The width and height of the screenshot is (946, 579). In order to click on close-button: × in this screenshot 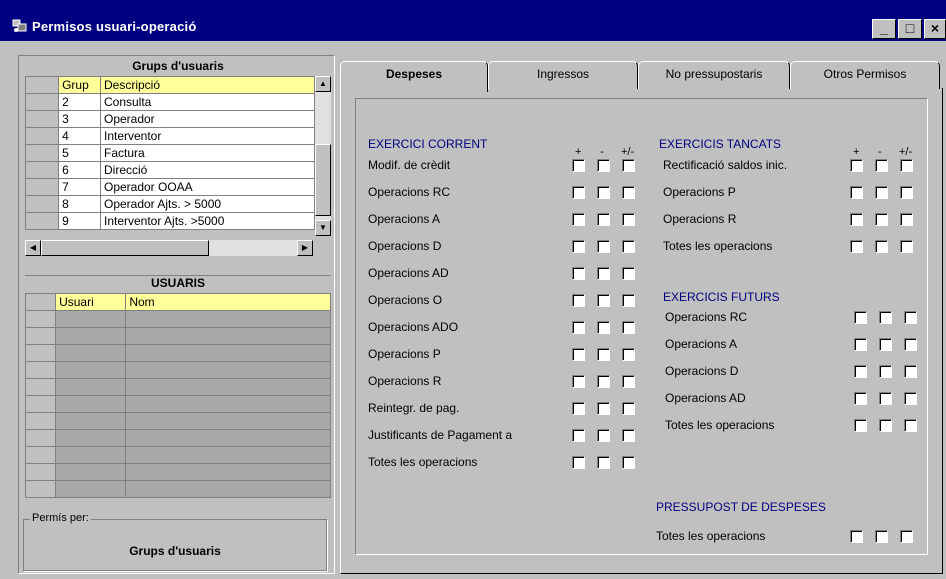, I will do `click(935, 29)`.